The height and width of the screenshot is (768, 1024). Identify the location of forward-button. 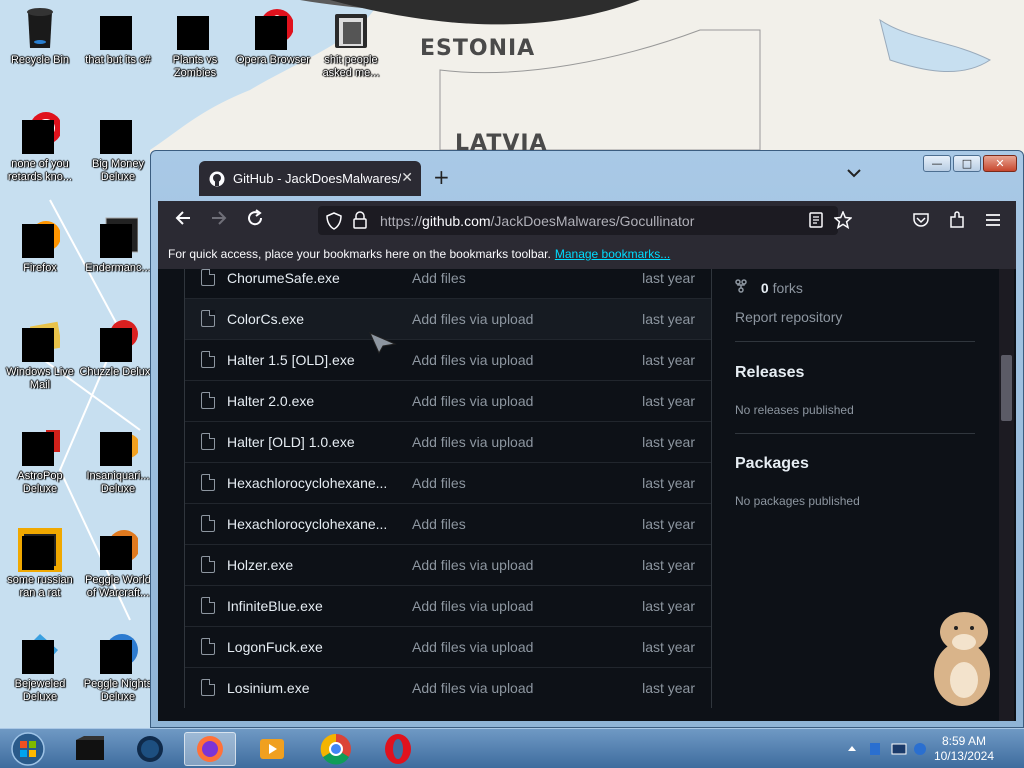
(219, 220).